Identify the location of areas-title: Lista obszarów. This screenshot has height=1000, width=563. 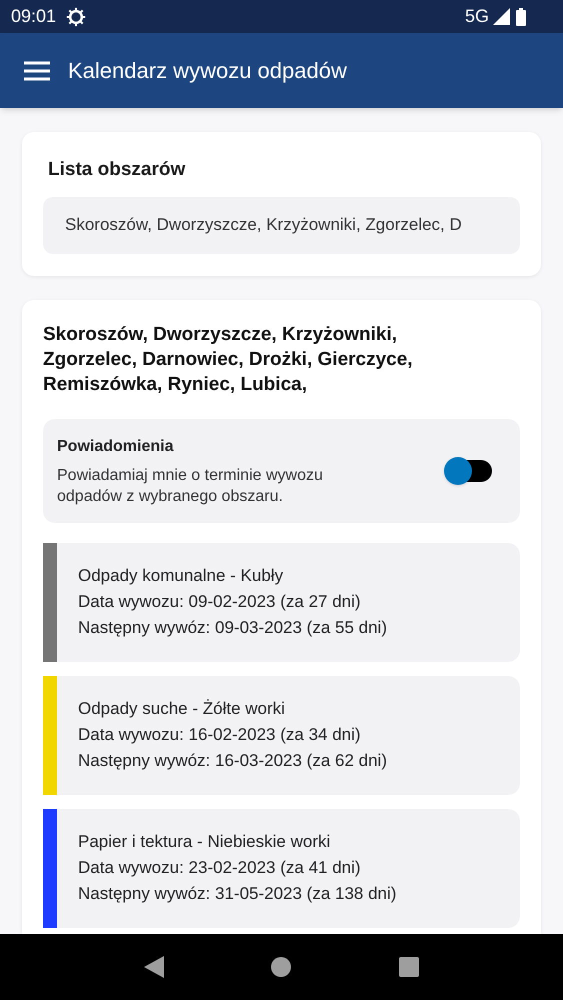
(116, 170).